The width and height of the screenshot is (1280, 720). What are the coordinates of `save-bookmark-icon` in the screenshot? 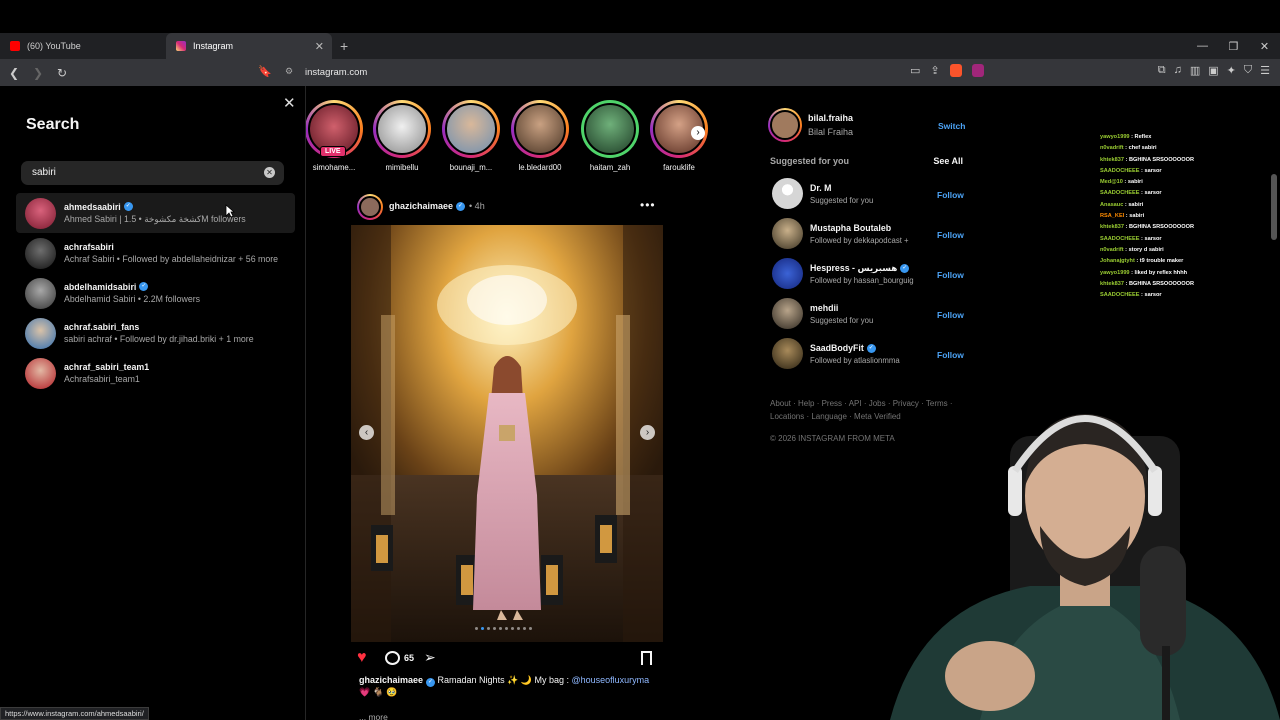 It's located at (646, 658).